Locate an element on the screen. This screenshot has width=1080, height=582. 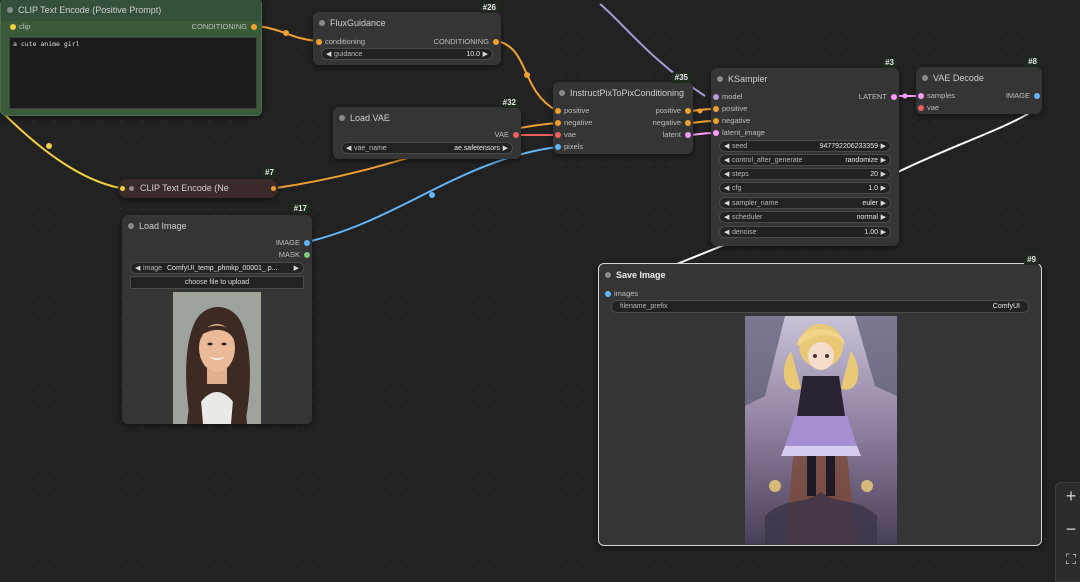
zoom-in-button: + is located at coordinates (1068, 496).